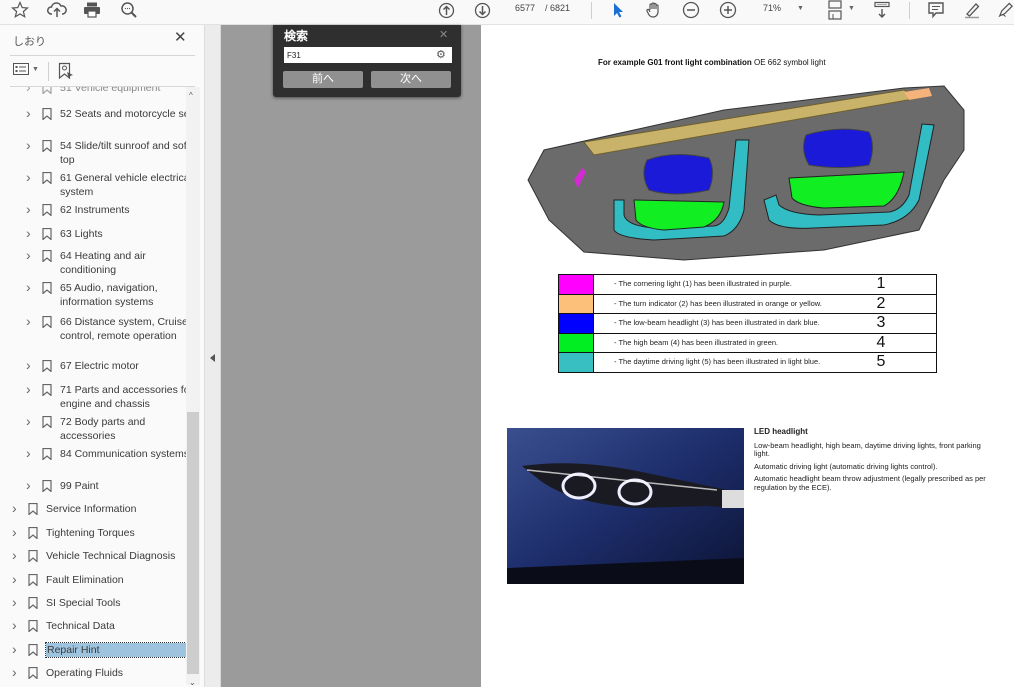 The image size is (1014, 687). Describe the element at coordinates (323, 79) in the screenshot. I see `find-previous-button: 前へ` at that location.